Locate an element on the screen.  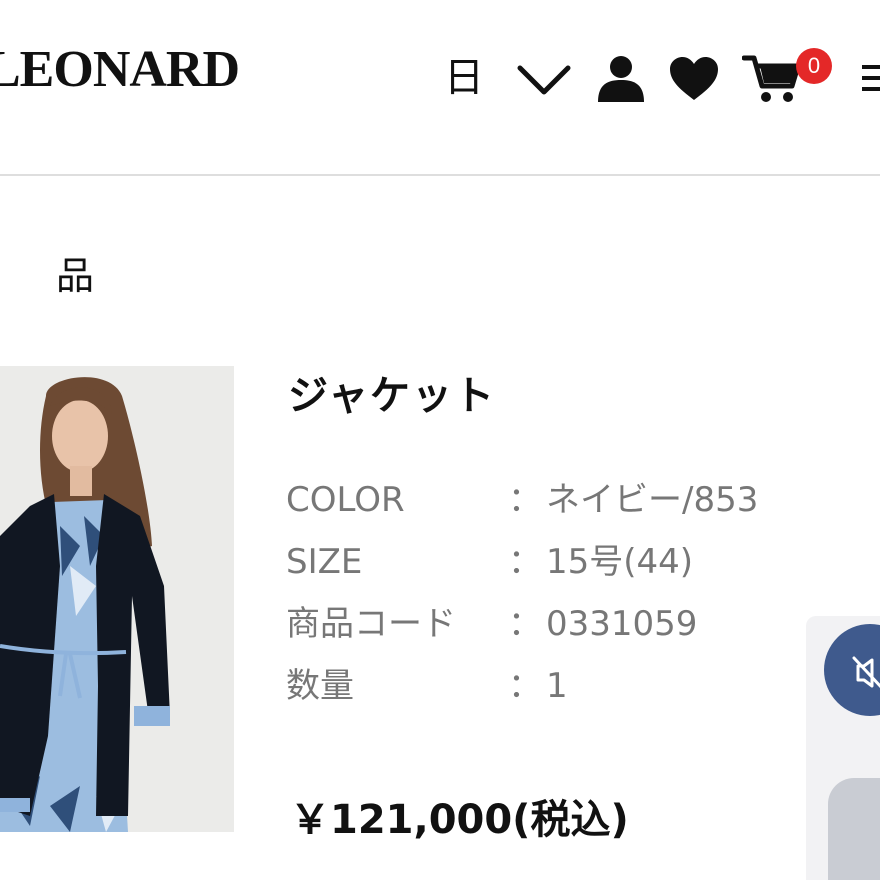
spec-label-product-code: 商品コード is located at coordinates (371, 624).